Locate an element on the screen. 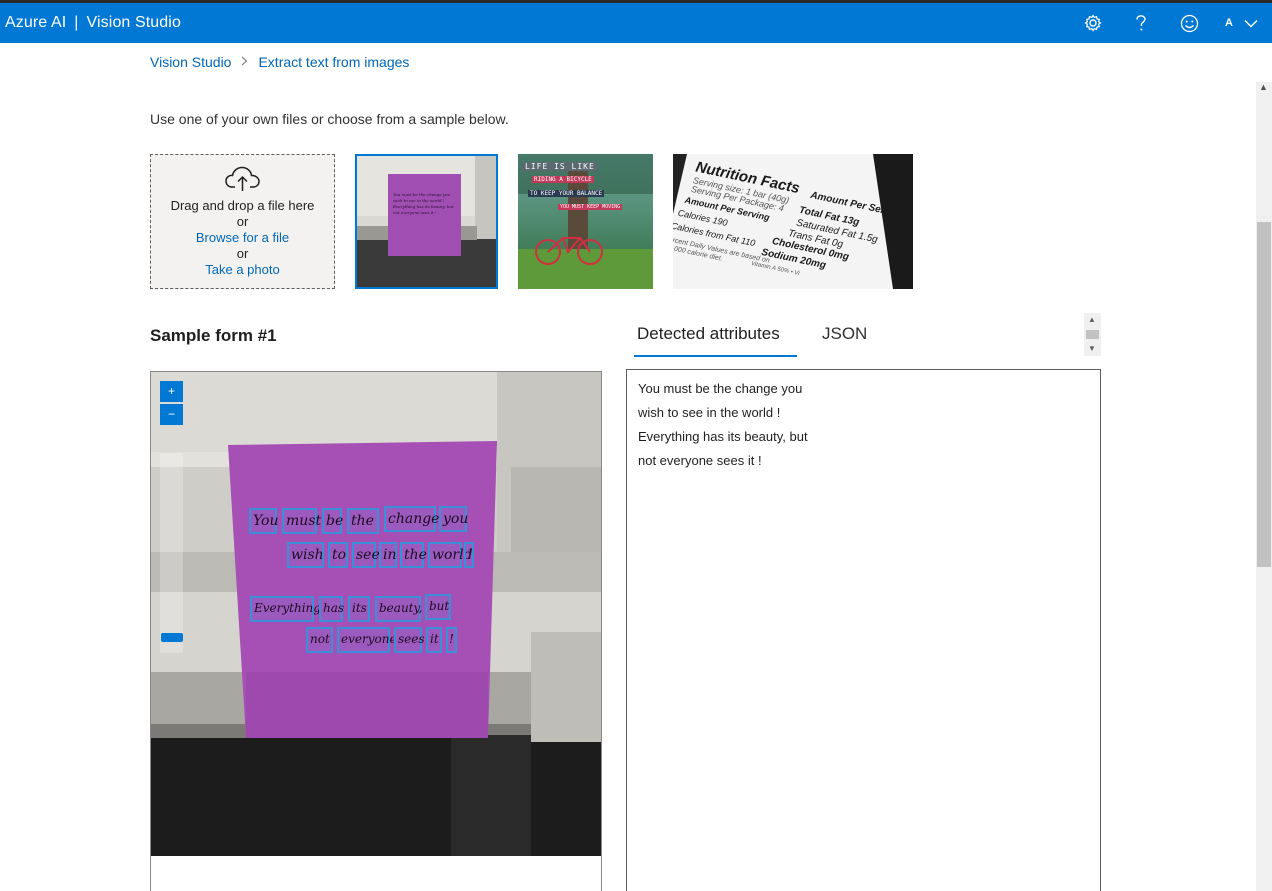  page-scrollbar: ▲ is located at coordinates (1264, 486).